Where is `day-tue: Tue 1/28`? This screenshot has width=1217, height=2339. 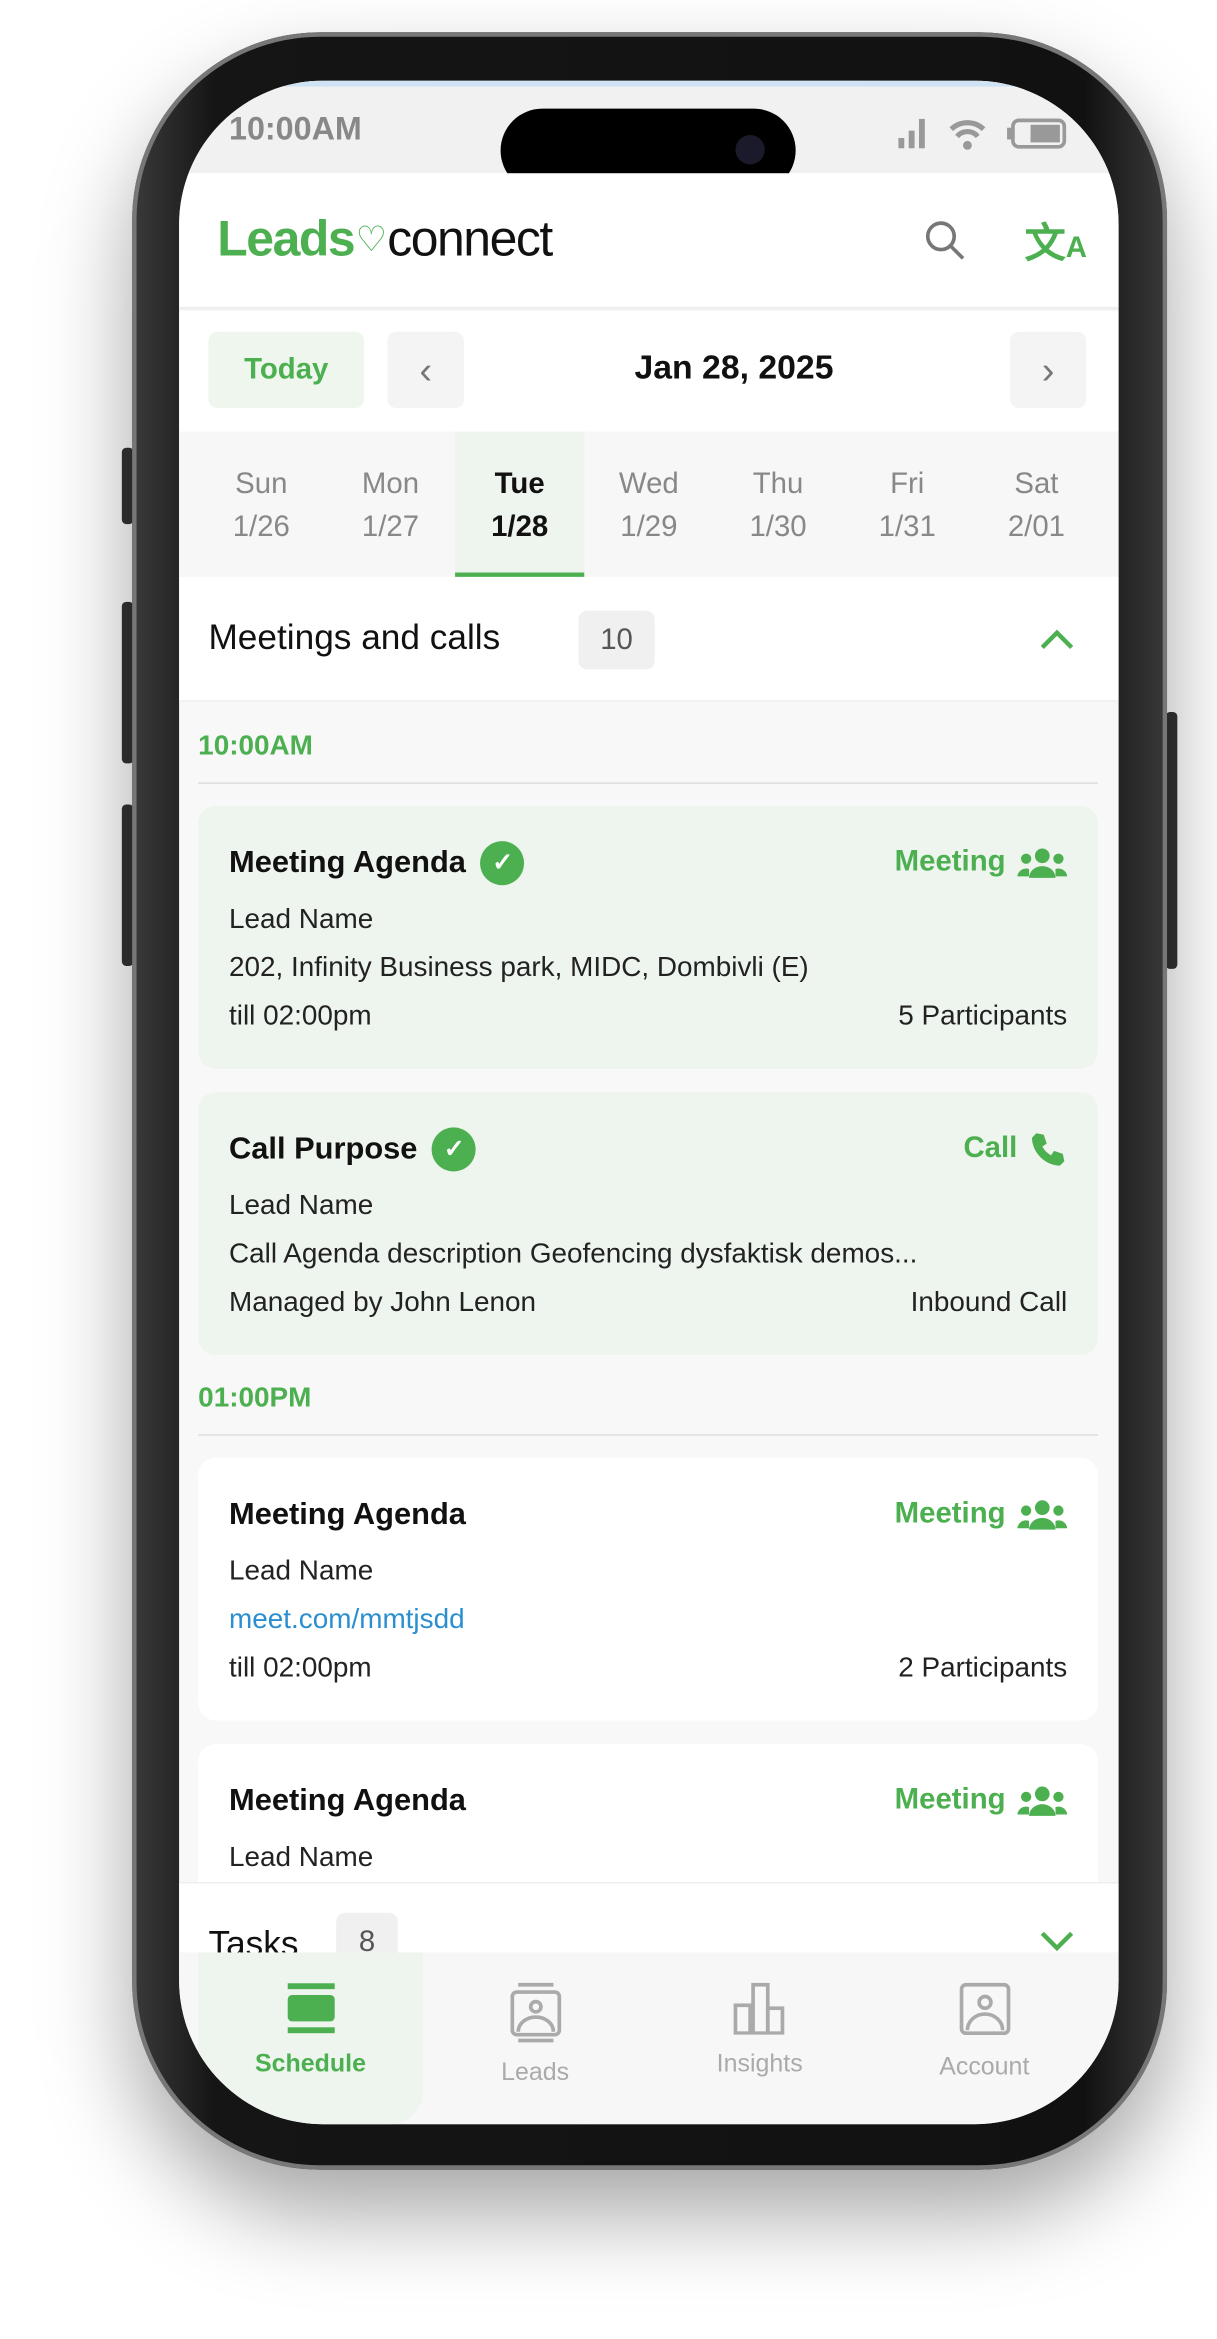 day-tue: Tue 1/28 is located at coordinates (520, 504).